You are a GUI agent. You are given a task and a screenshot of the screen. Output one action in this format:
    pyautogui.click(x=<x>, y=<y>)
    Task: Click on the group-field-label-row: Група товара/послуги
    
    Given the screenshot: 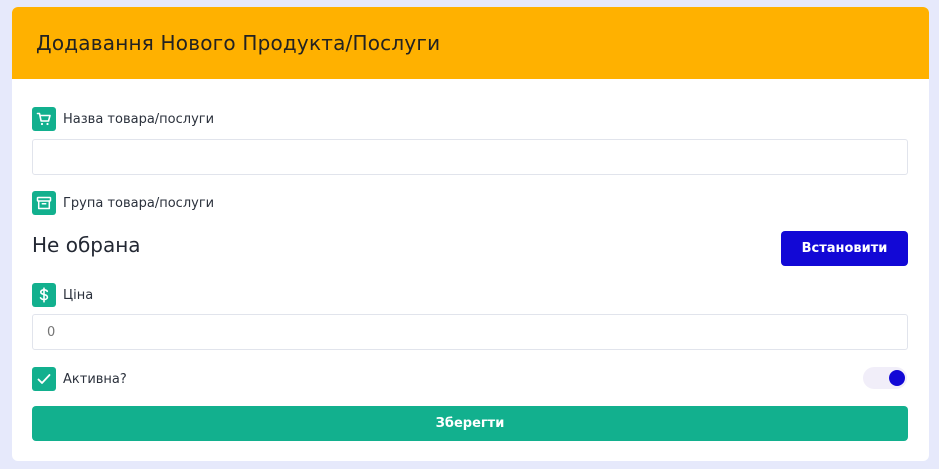 What is the action you would take?
    pyautogui.click(x=123, y=203)
    